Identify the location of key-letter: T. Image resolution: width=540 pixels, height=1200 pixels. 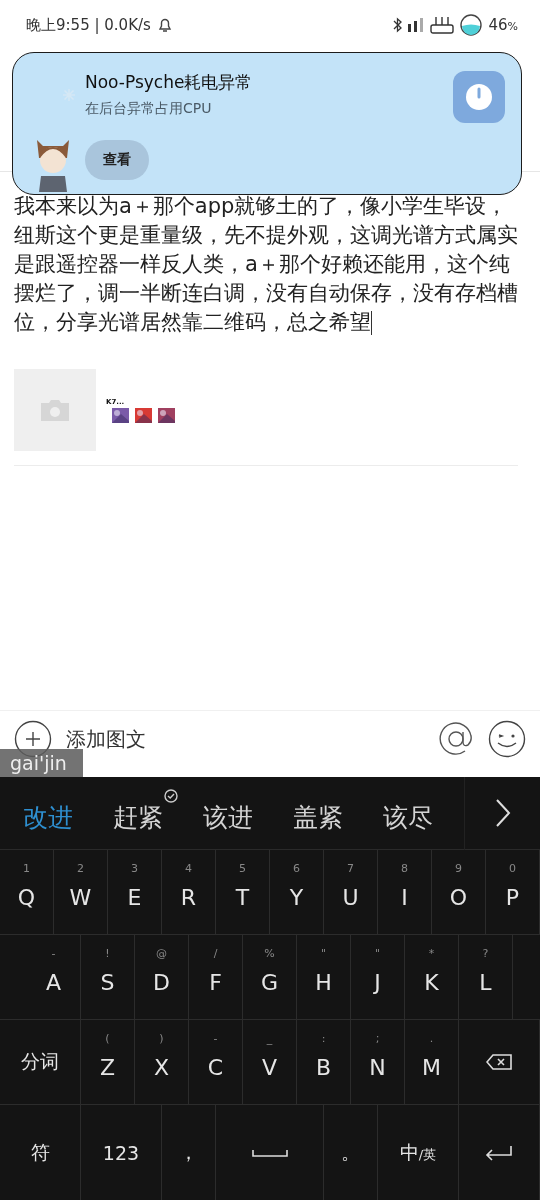
(242, 897).